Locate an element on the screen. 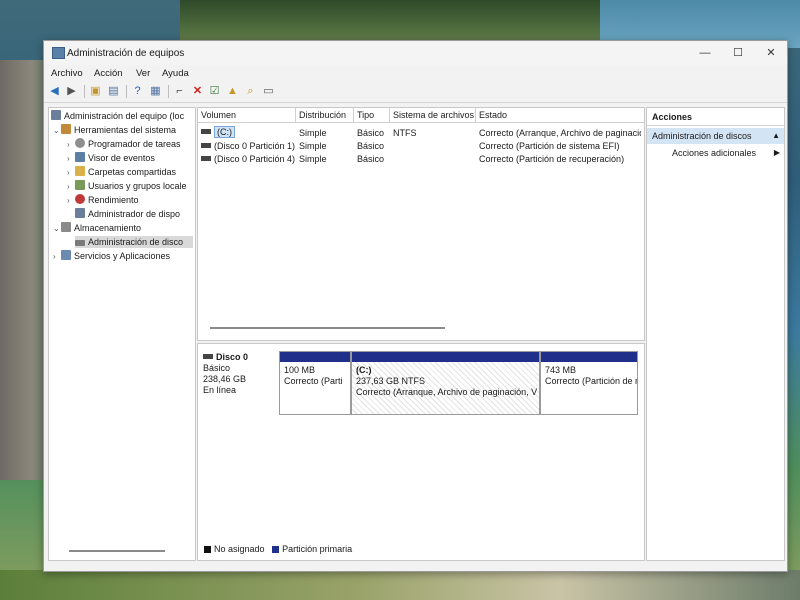 This screenshot has width=800, height=600. event-viewer-icon is located at coordinates (80, 157).